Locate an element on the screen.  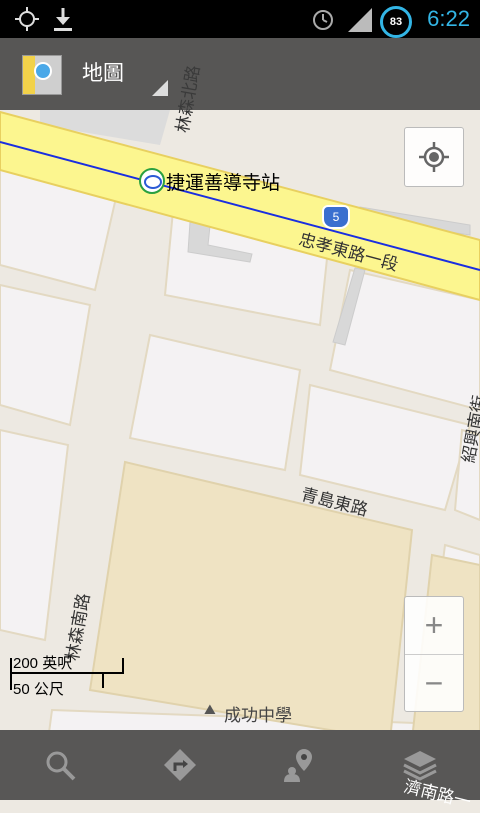
action-bar-title: 地圖 is located at coordinates (103, 74).